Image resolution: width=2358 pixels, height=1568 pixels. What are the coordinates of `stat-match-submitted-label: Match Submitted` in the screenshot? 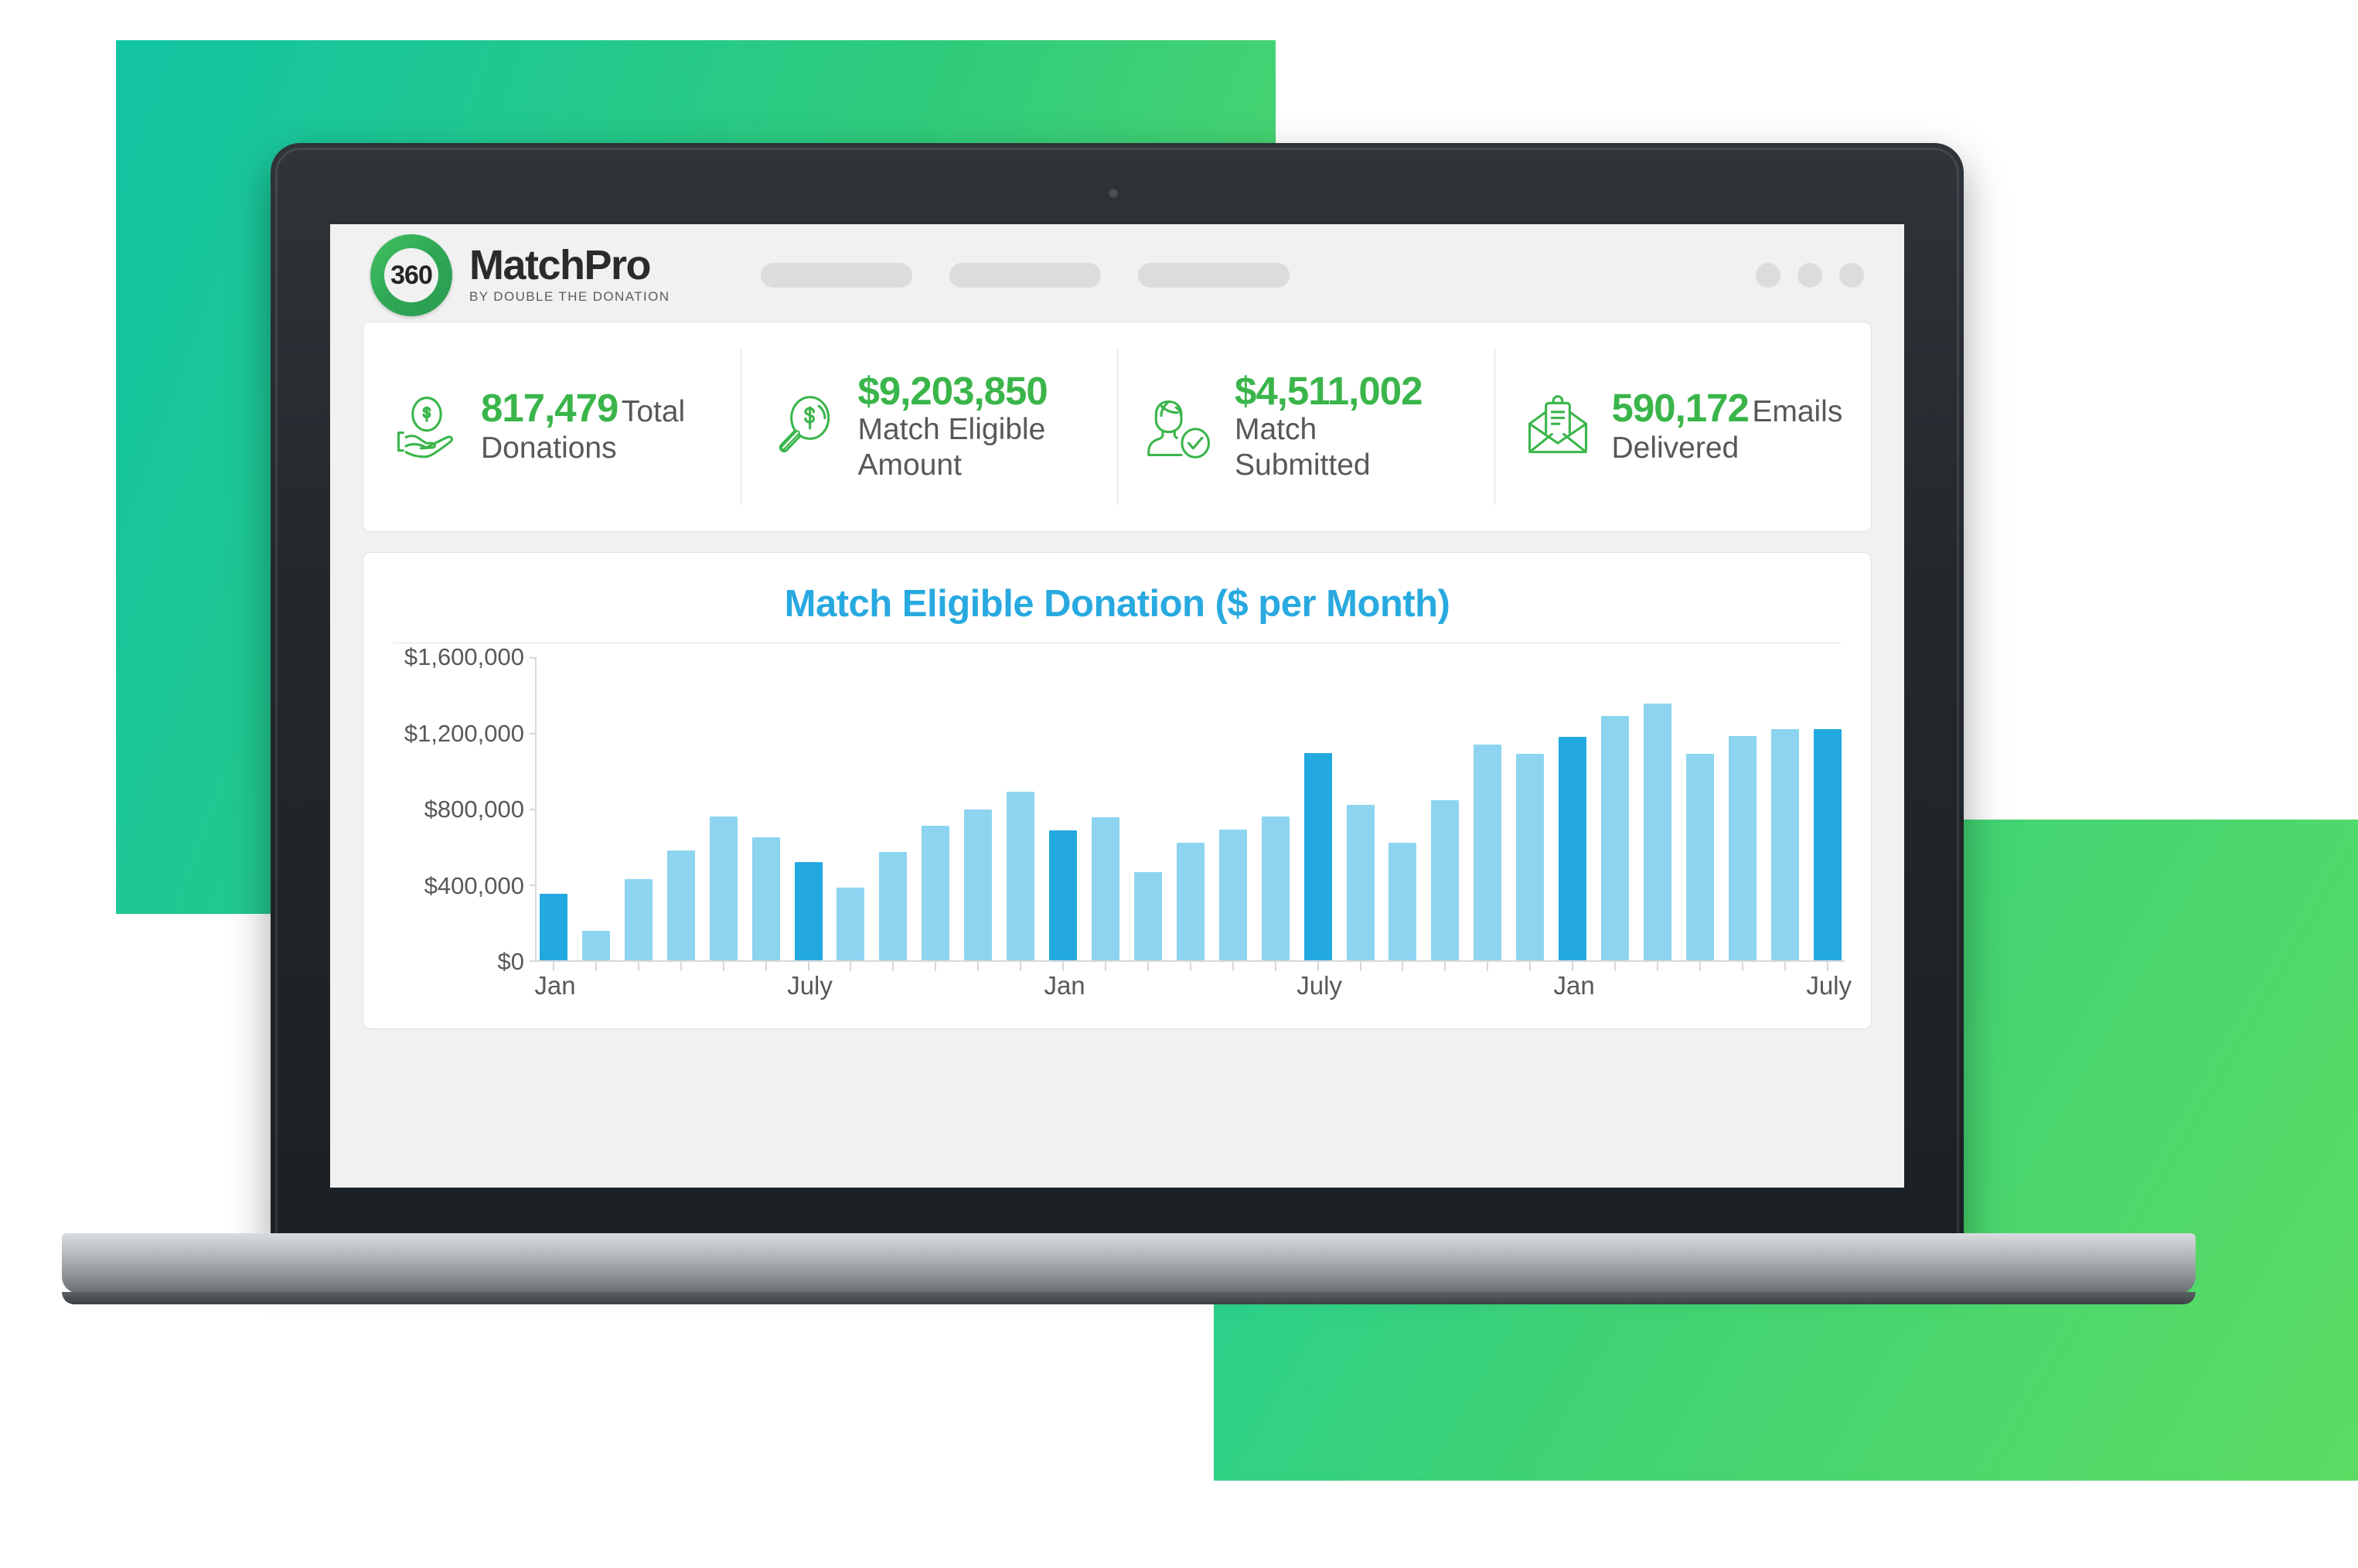 It's located at (1303, 447).